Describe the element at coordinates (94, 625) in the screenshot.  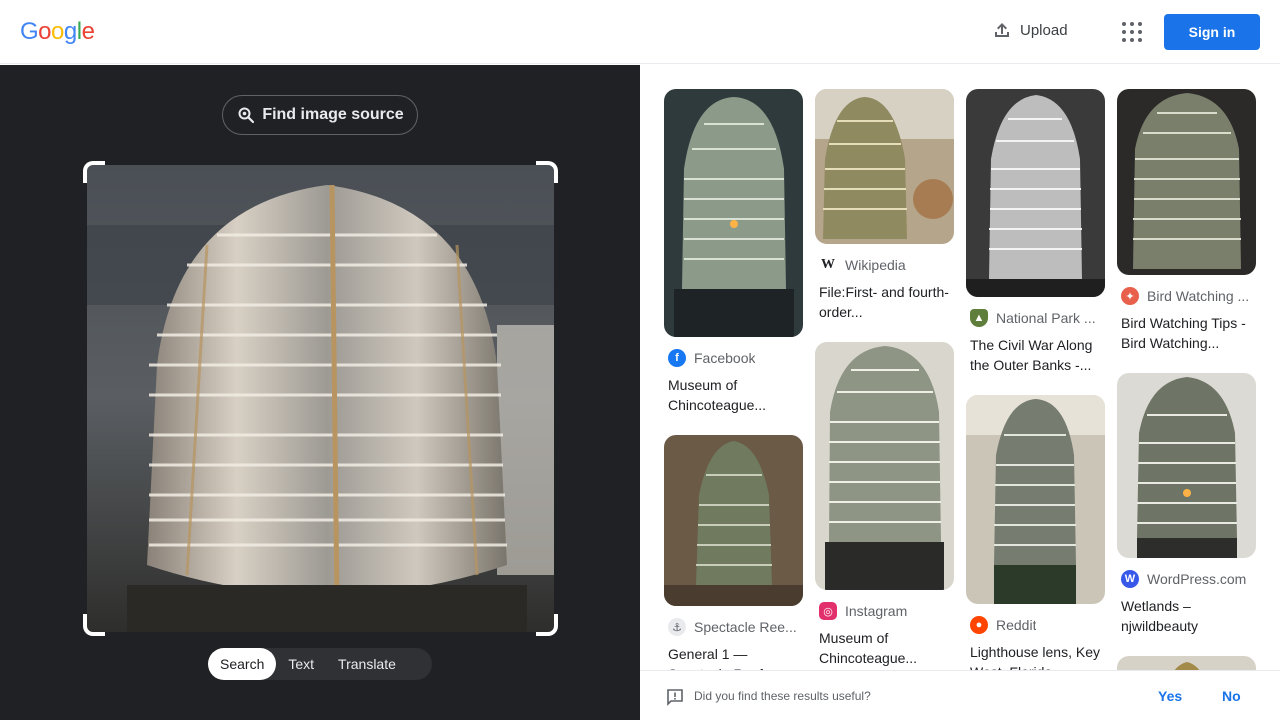
I see `crop-handle-bottom-left` at that location.